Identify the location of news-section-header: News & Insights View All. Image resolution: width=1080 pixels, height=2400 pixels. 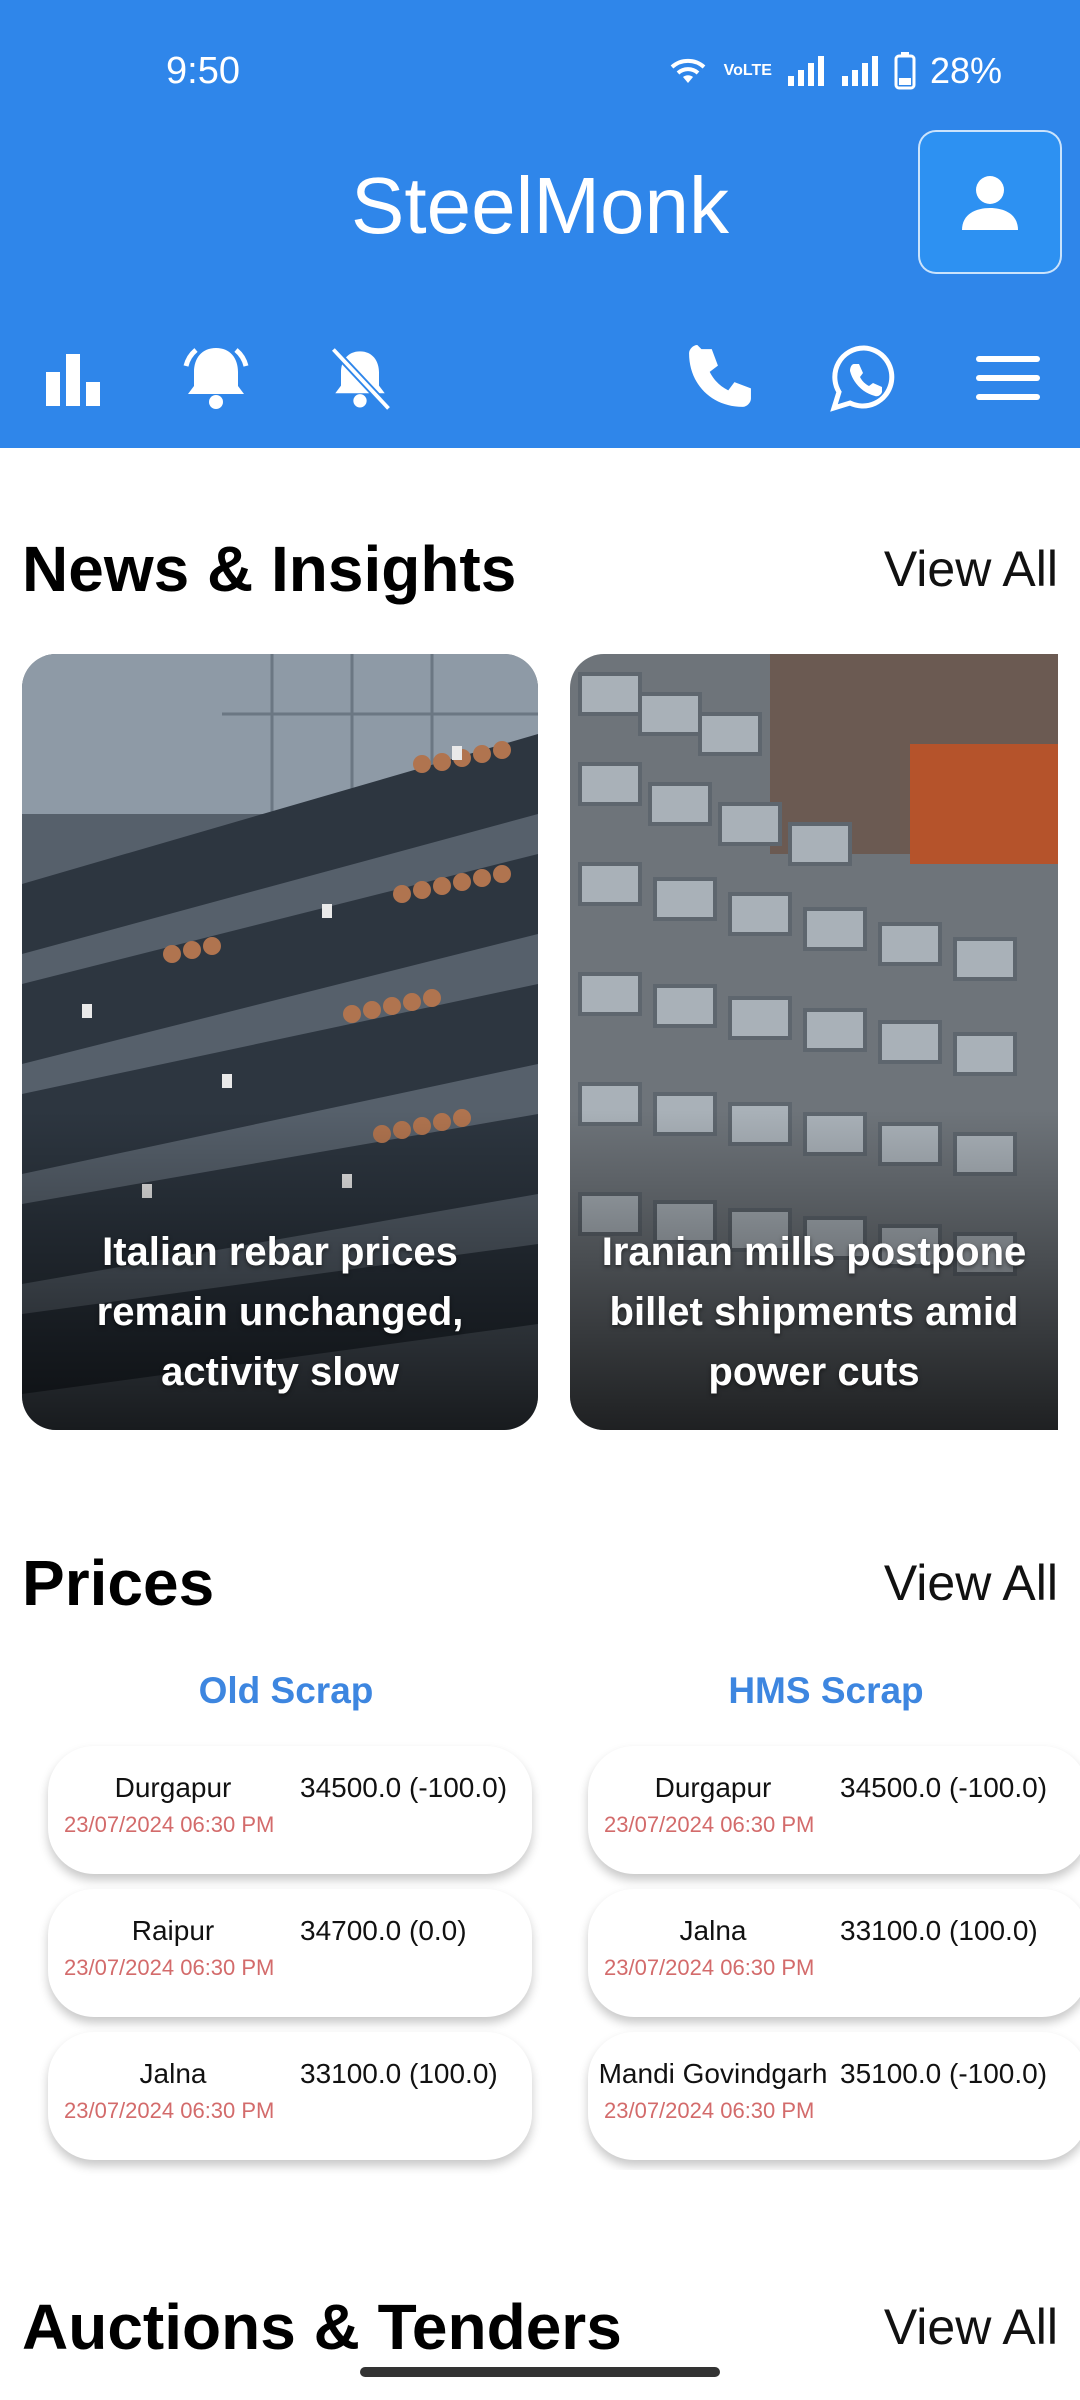
(540, 572).